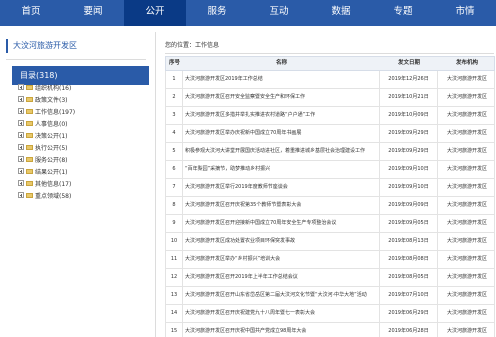 The width and height of the screenshot is (496, 337). What do you see at coordinates (174, 151) in the screenshot?
I see `row-number: 5` at bounding box center [174, 151].